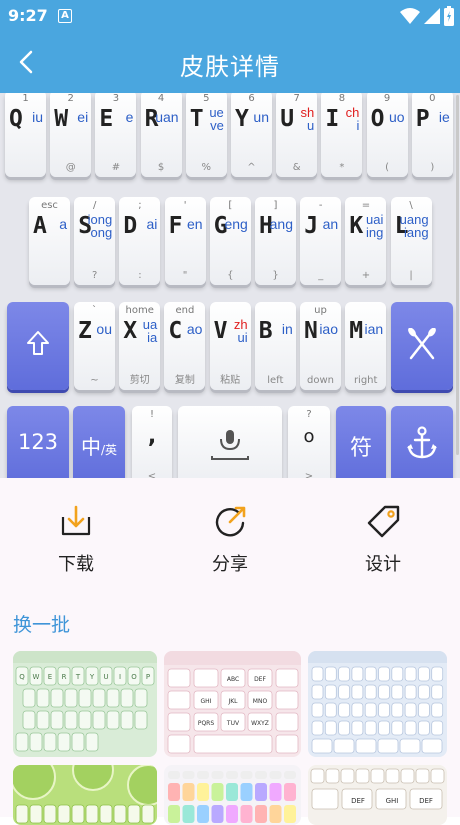 The image size is (460, 825). What do you see at coordinates (232, 704) in the screenshot?
I see `skin-thumbnail-pink: ABC DEF GHI JKL MNO PQRS TUV WXYZ` at bounding box center [232, 704].